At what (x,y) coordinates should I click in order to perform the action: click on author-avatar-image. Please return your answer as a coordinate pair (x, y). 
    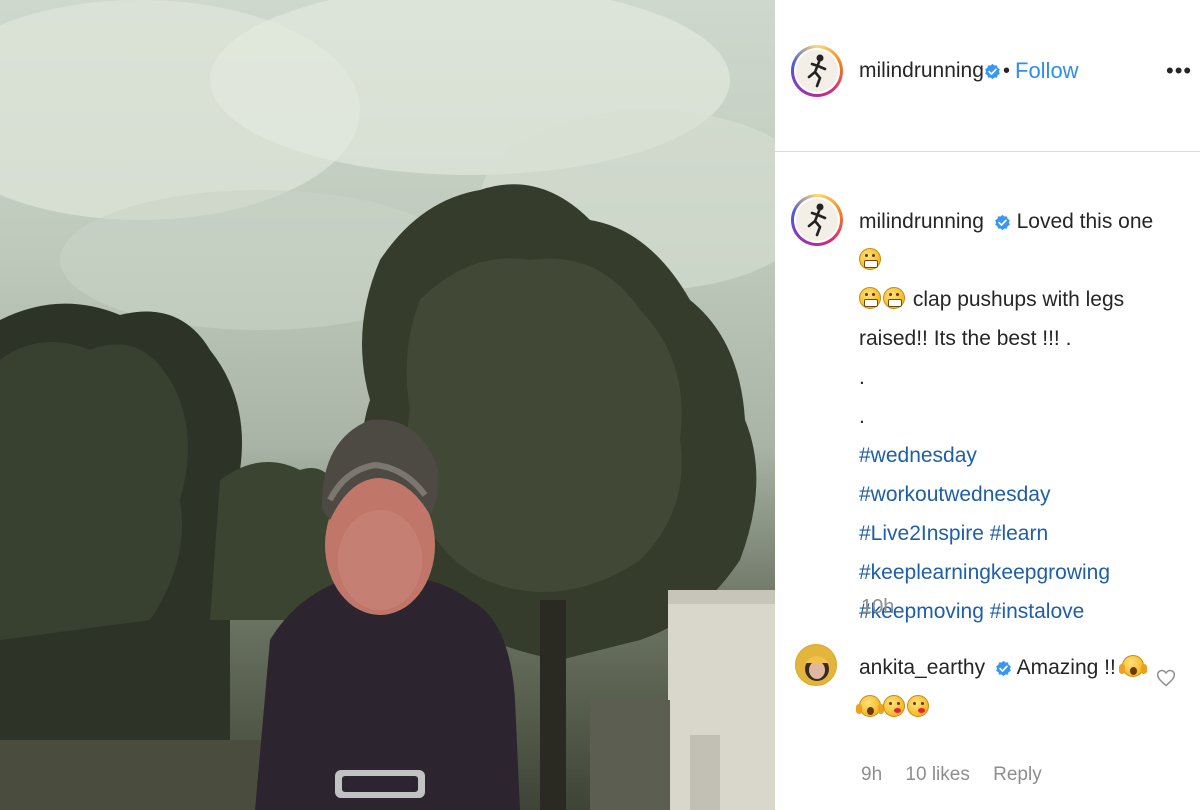
    Looking at the image, I should click on (817, 71).